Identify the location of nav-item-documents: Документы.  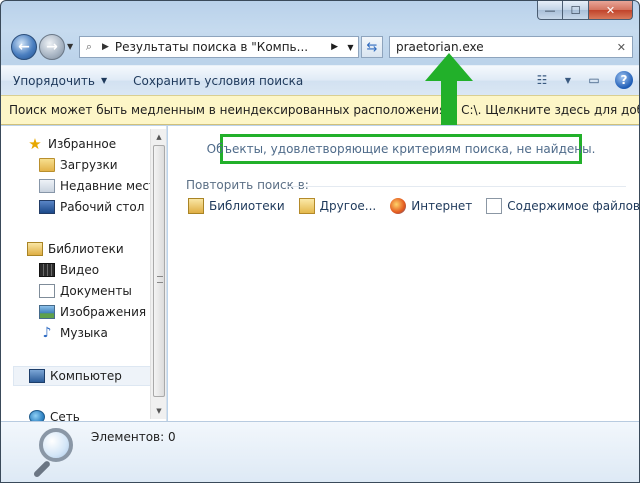
(85, 291).